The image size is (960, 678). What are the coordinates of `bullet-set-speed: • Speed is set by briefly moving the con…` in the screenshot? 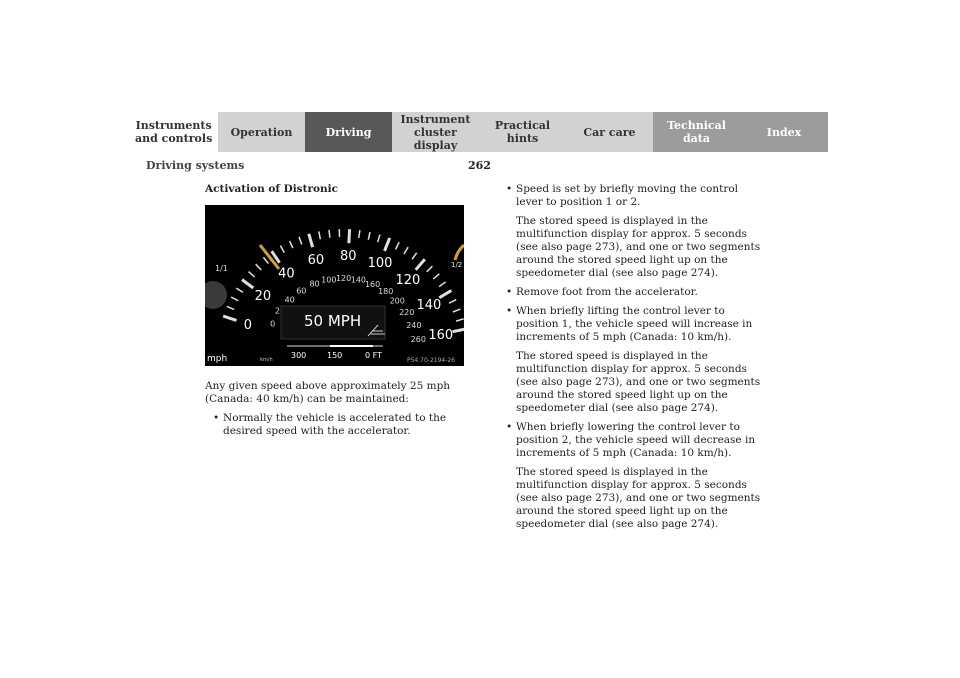 It's located at (635, 196).